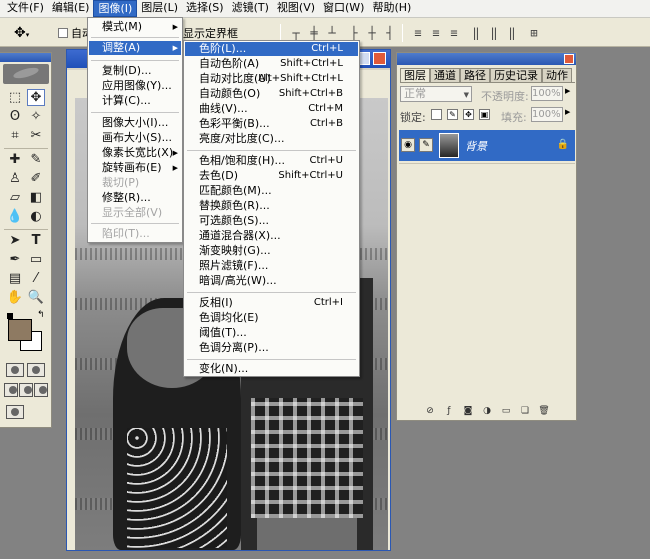  I want to click on eye-icon: ◉, so click(408, 145).